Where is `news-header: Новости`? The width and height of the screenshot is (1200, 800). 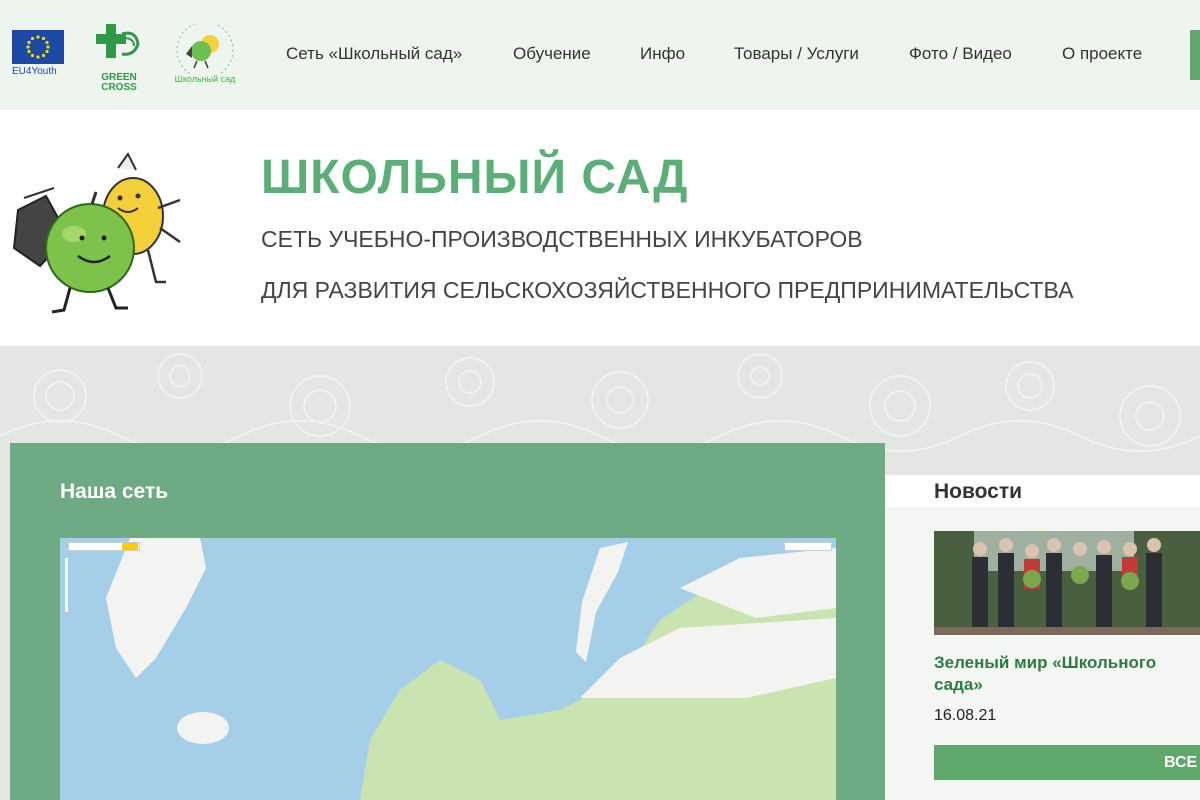 news-header: Новости is located at coordinates (1042, 491).